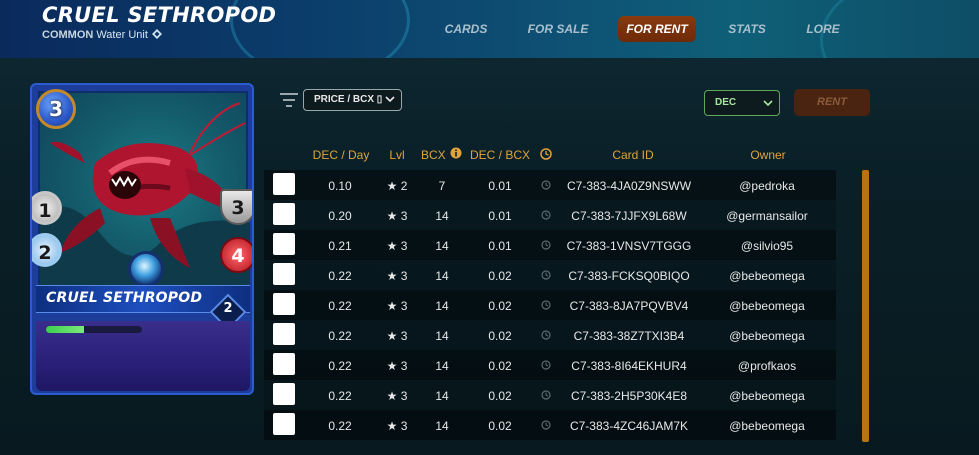 Image resolution: width=979 pixels, height=455 pixels. I want to click on cell-card-id: C7-383-8I64EKHUR4, so click(629, 366).